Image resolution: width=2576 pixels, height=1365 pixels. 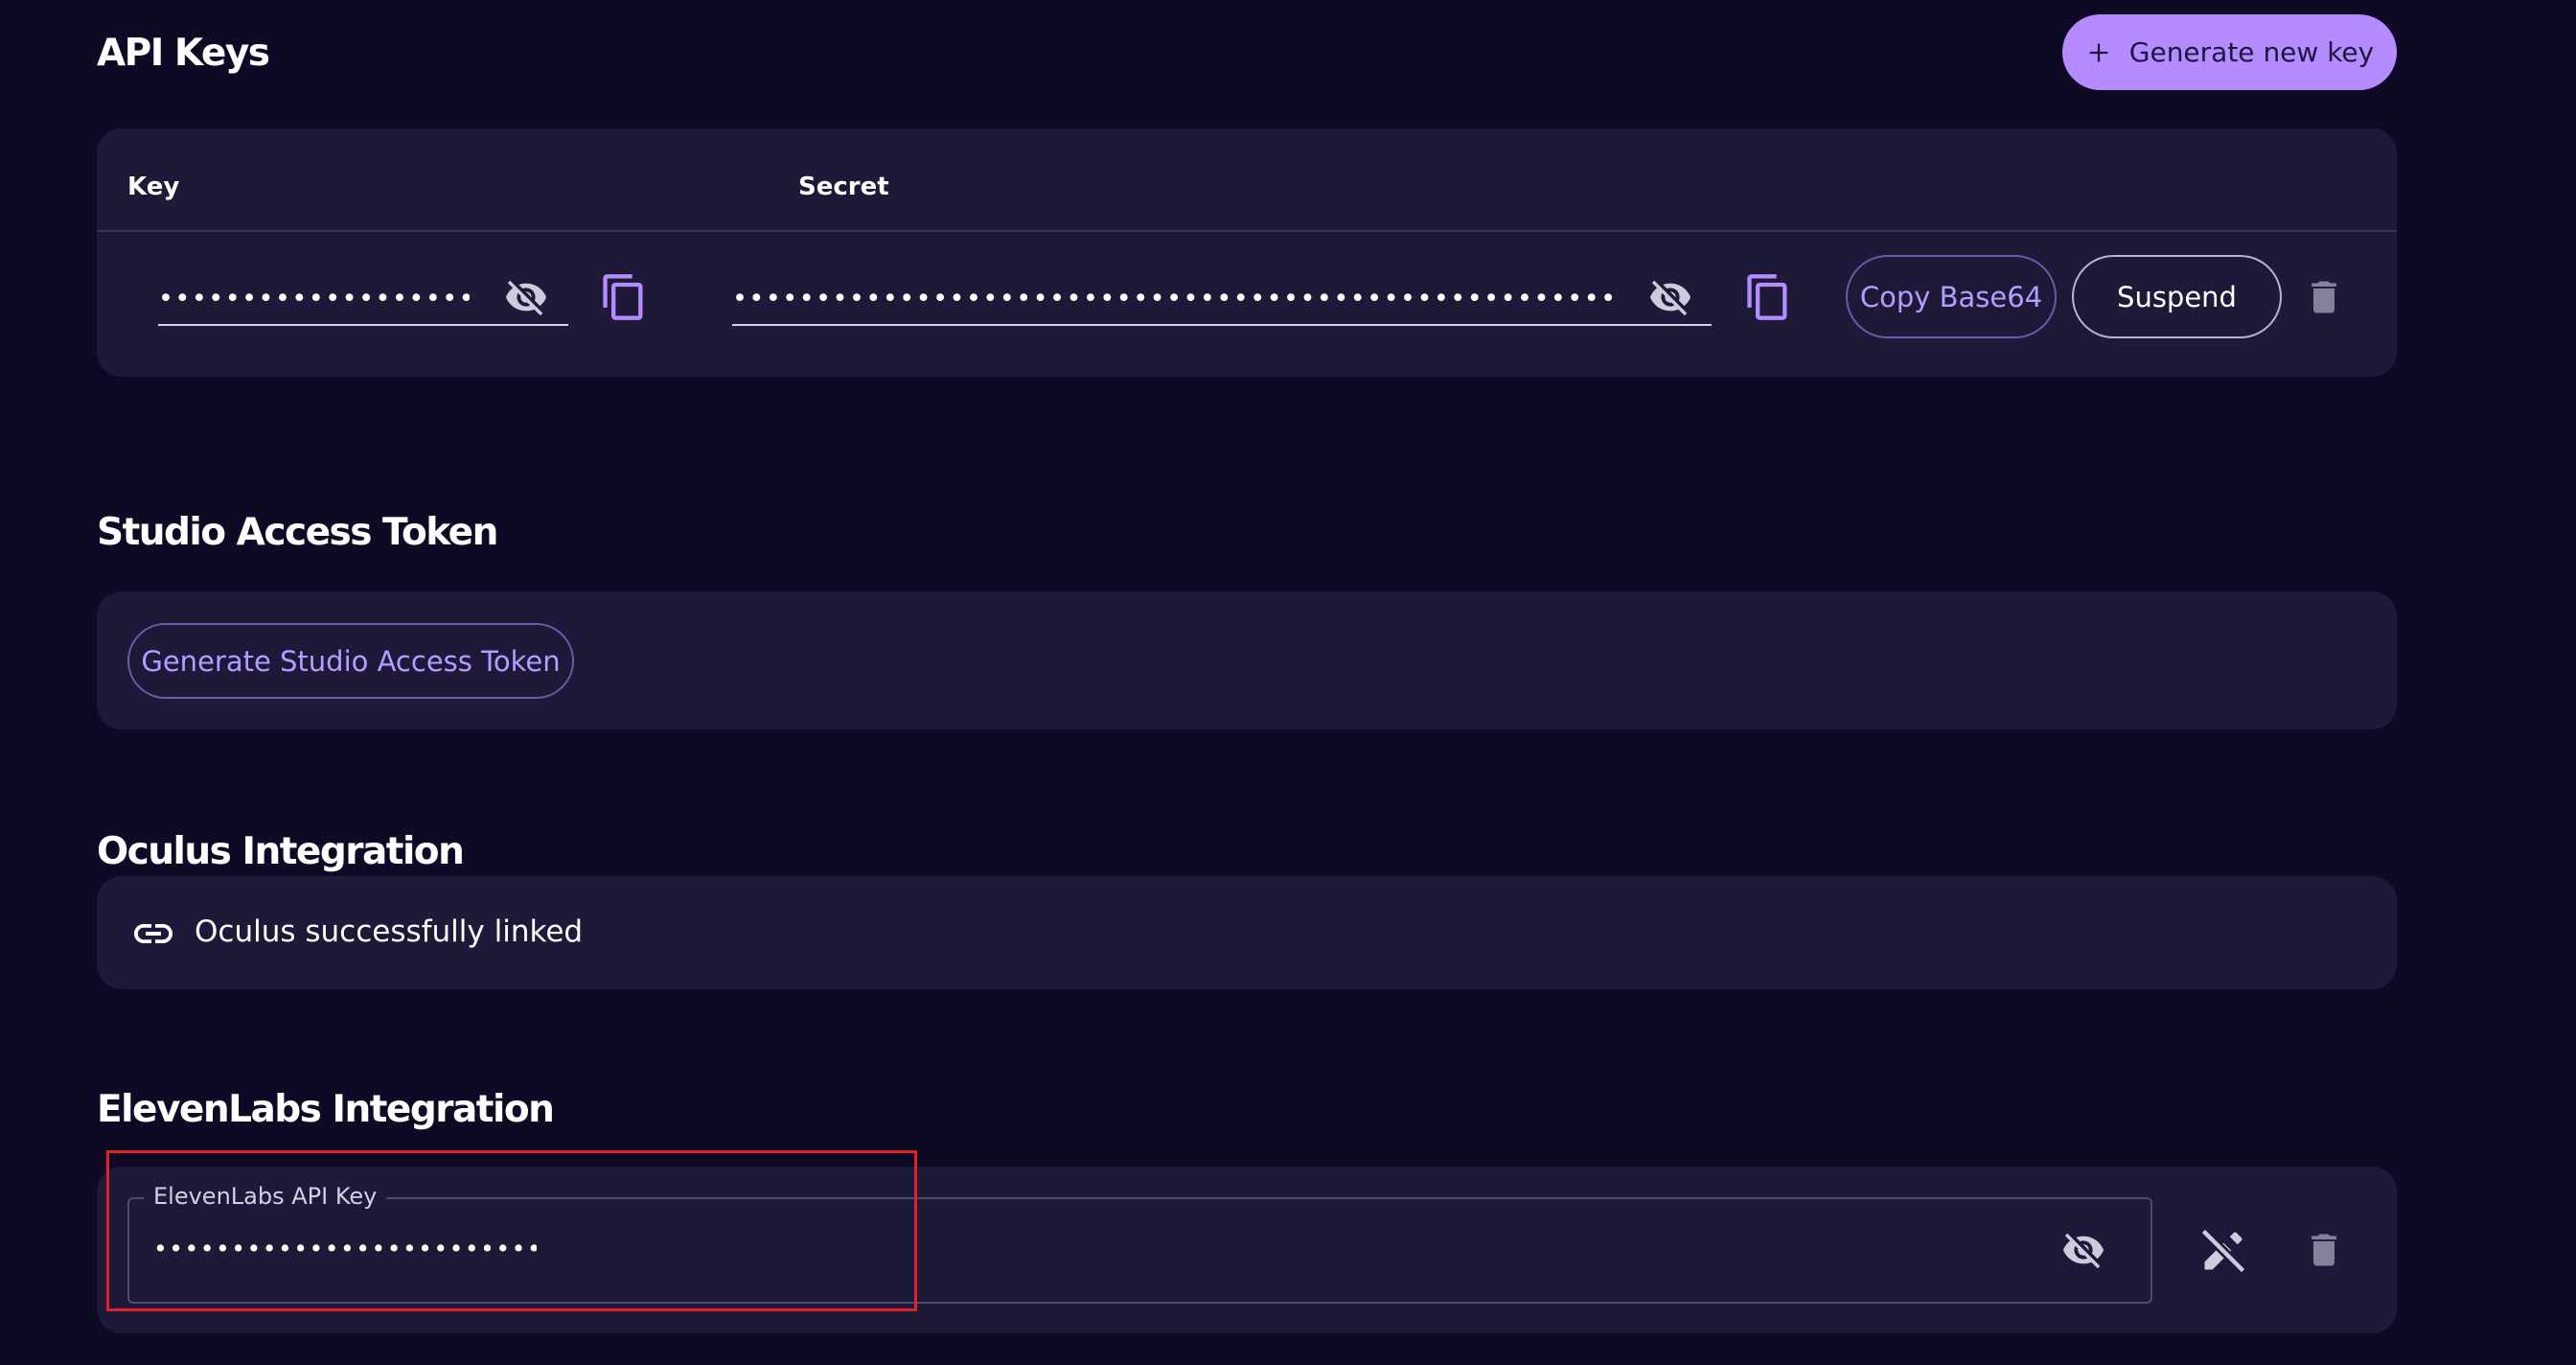 What do you see at coordinates (2223, 1251) in the screenshot?
I see `edit-off-icon` at bounding box center [2223, 1251].